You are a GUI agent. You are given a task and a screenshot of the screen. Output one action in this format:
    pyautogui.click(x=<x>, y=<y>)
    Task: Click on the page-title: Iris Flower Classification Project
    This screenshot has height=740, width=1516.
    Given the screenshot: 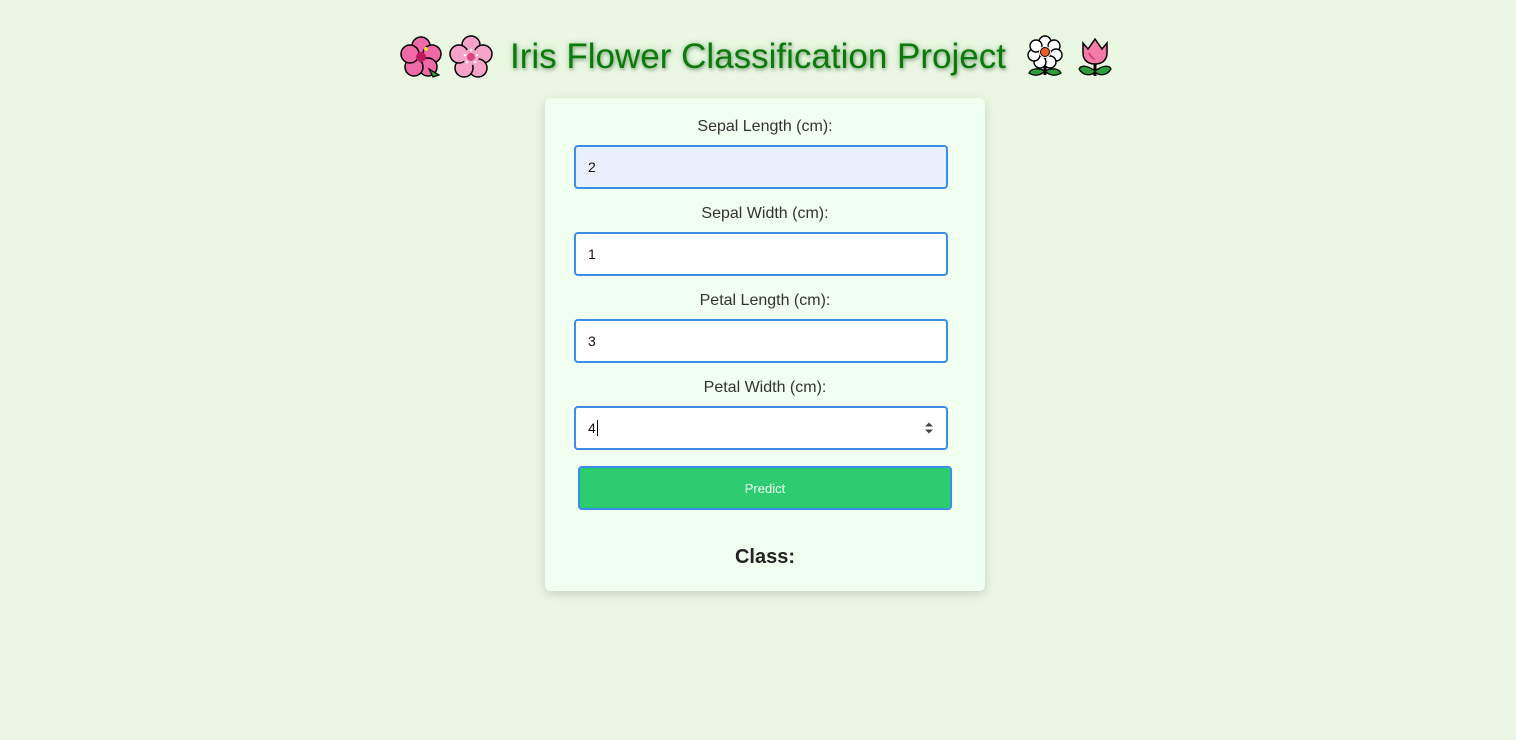 What is the action you would take?
    pyautogui.click(x=758, y=56)
    